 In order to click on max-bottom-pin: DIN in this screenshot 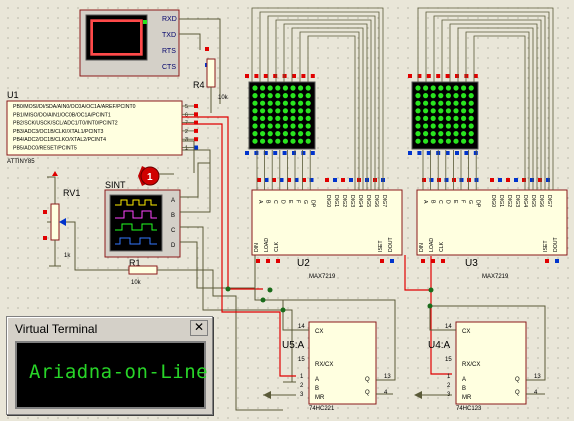, I will do `click(422, 247)`.